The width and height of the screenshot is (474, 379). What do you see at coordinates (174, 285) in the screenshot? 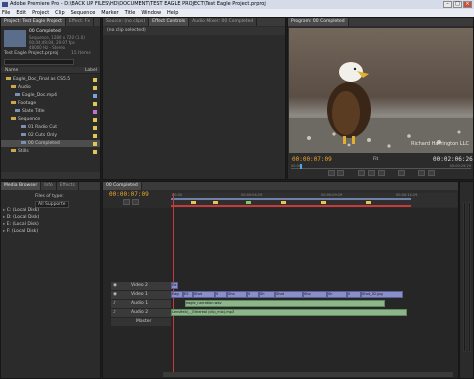
I see `timeline-clip: Ea` at bounding box center [174, 285].